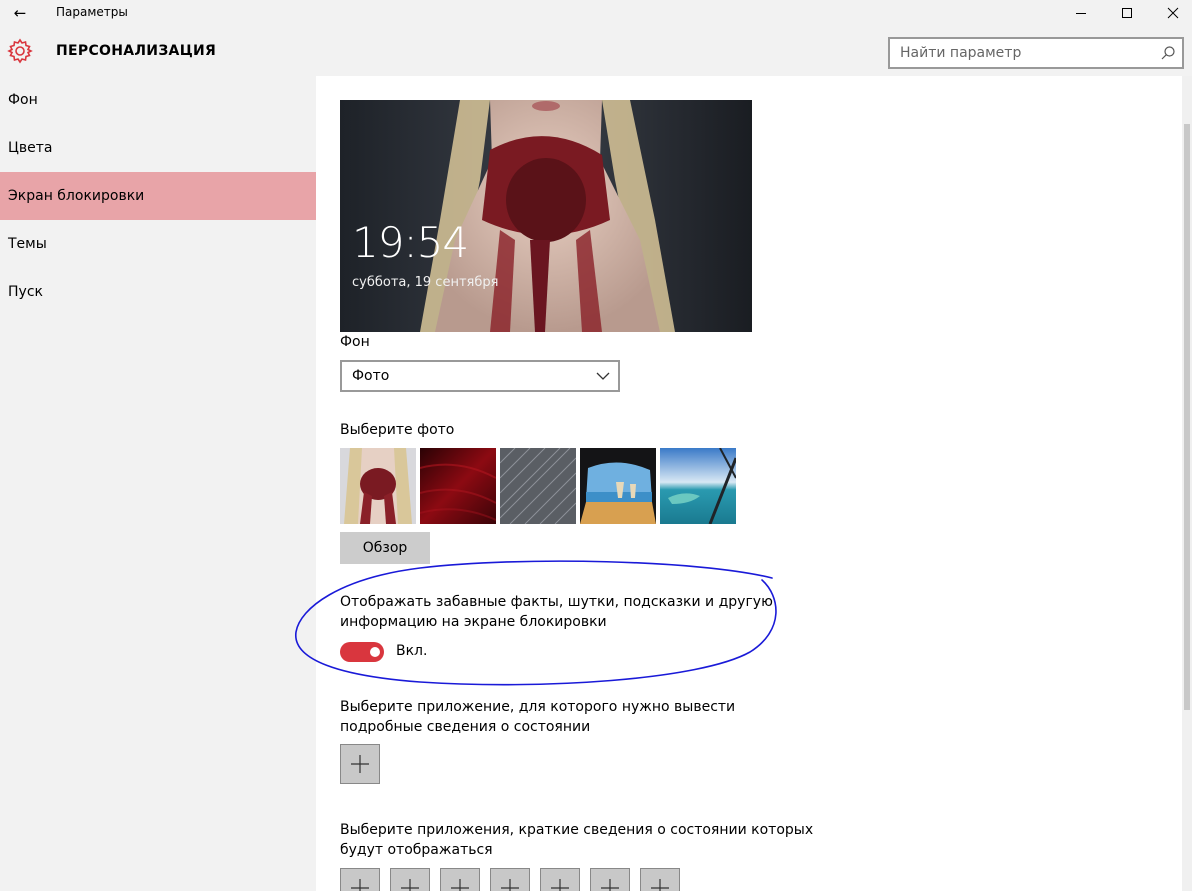 Image resolution: width=1192 pixels, height=891 pixels. Describe the element at coordinates (375, 652) in the screenshot. I see `toggle-knob` at that location.